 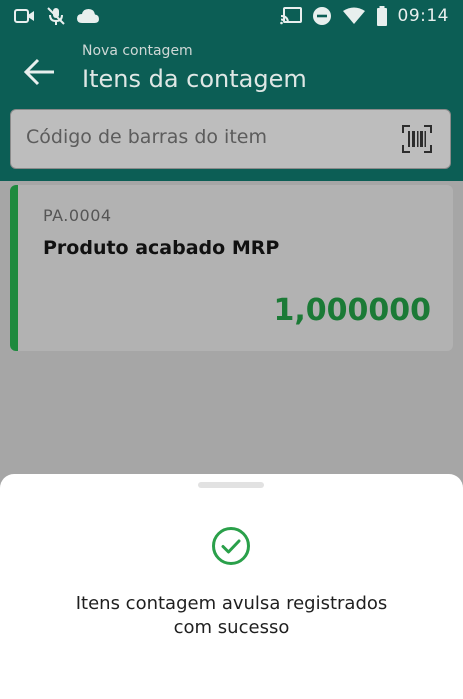 What do you see at coordinates (231, 546) in the screenshot?
I see `check-circle-icon` at bounding box center [231, 546].